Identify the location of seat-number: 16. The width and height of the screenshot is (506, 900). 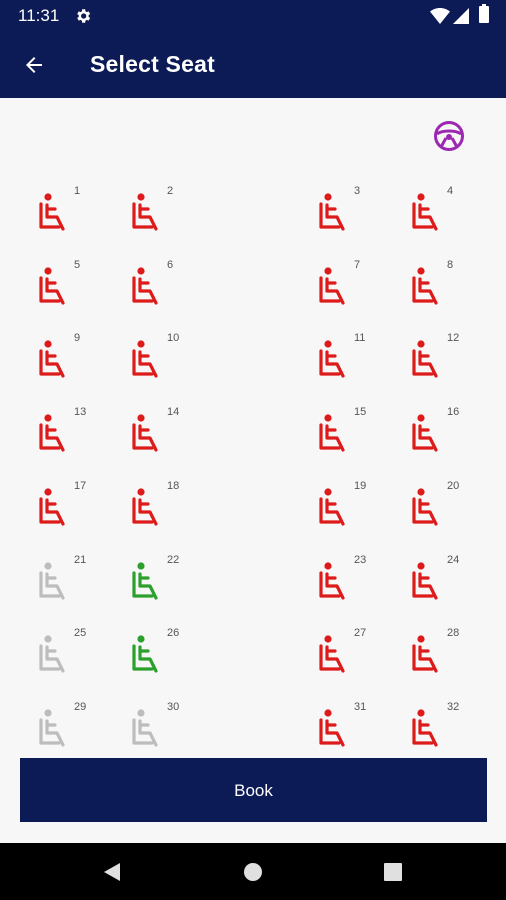
(453, 412).